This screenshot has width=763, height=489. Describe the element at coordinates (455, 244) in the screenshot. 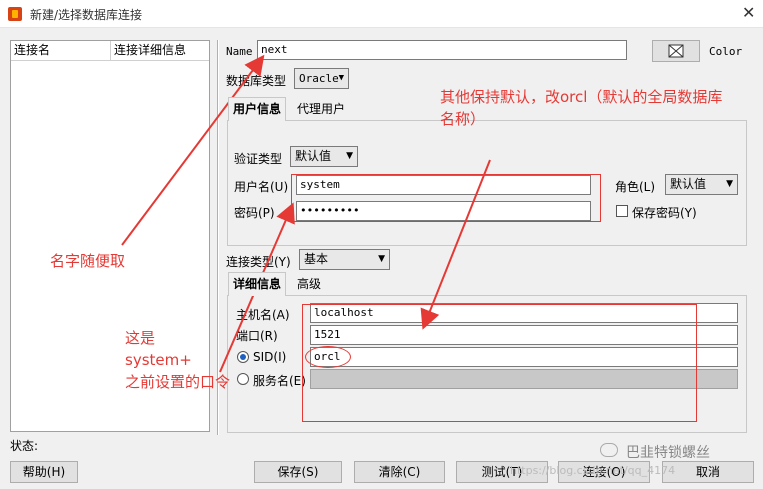

I see `arrow-to-sid` at that location.